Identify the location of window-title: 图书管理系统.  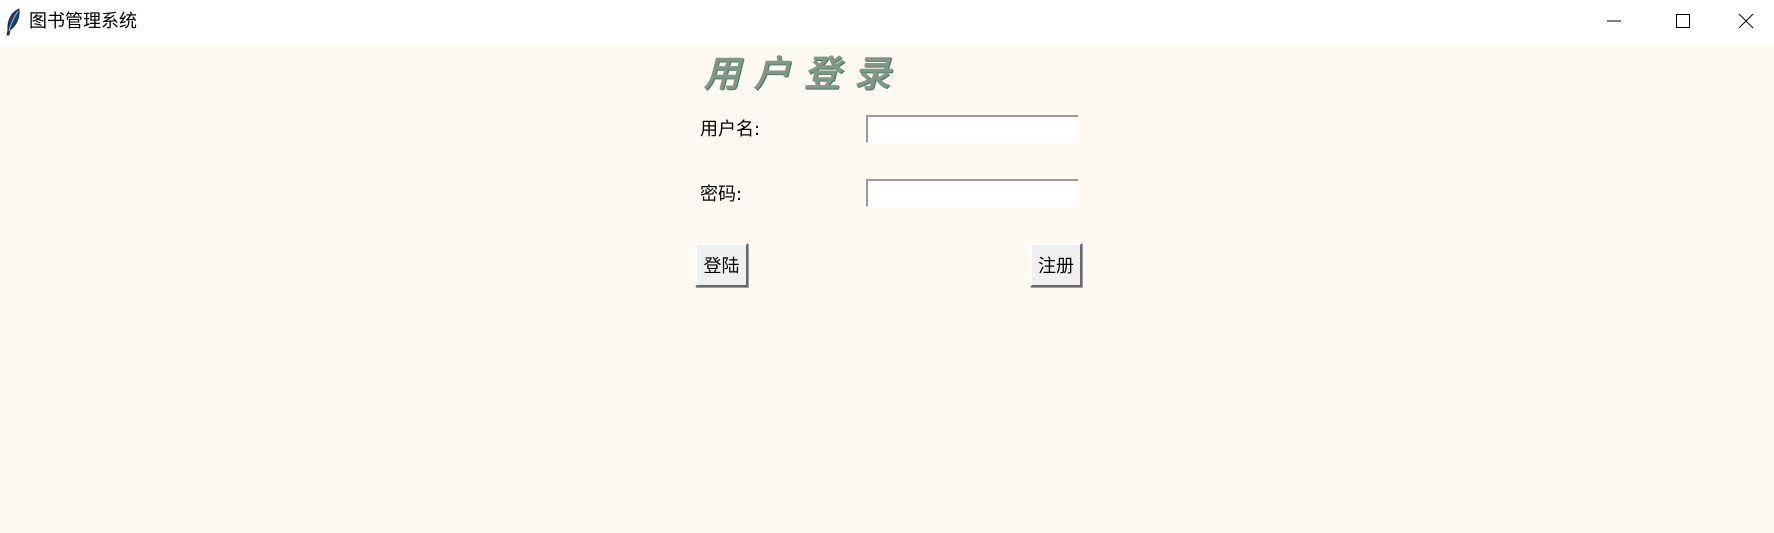
(83, 21).